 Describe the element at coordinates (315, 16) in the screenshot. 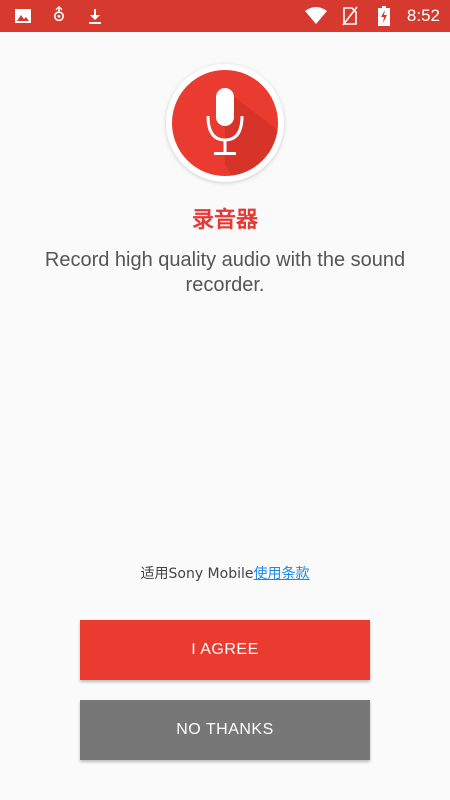

I see `wifi-icon` at that location.